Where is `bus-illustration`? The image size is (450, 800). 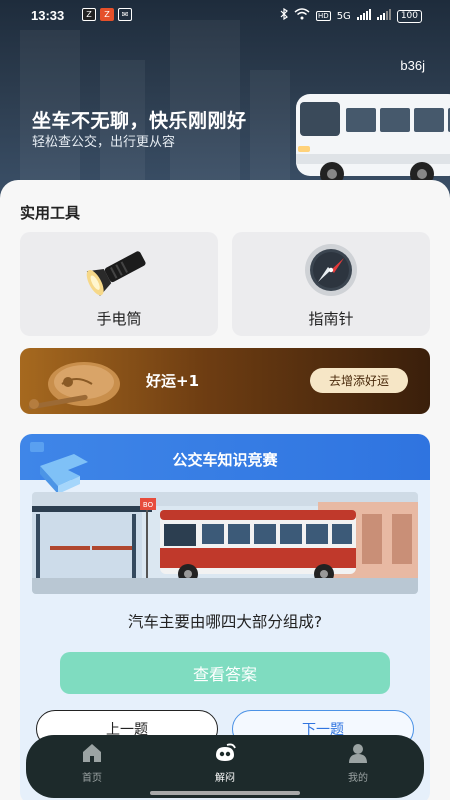
bus-illustration is located at coordinates (371, 140).